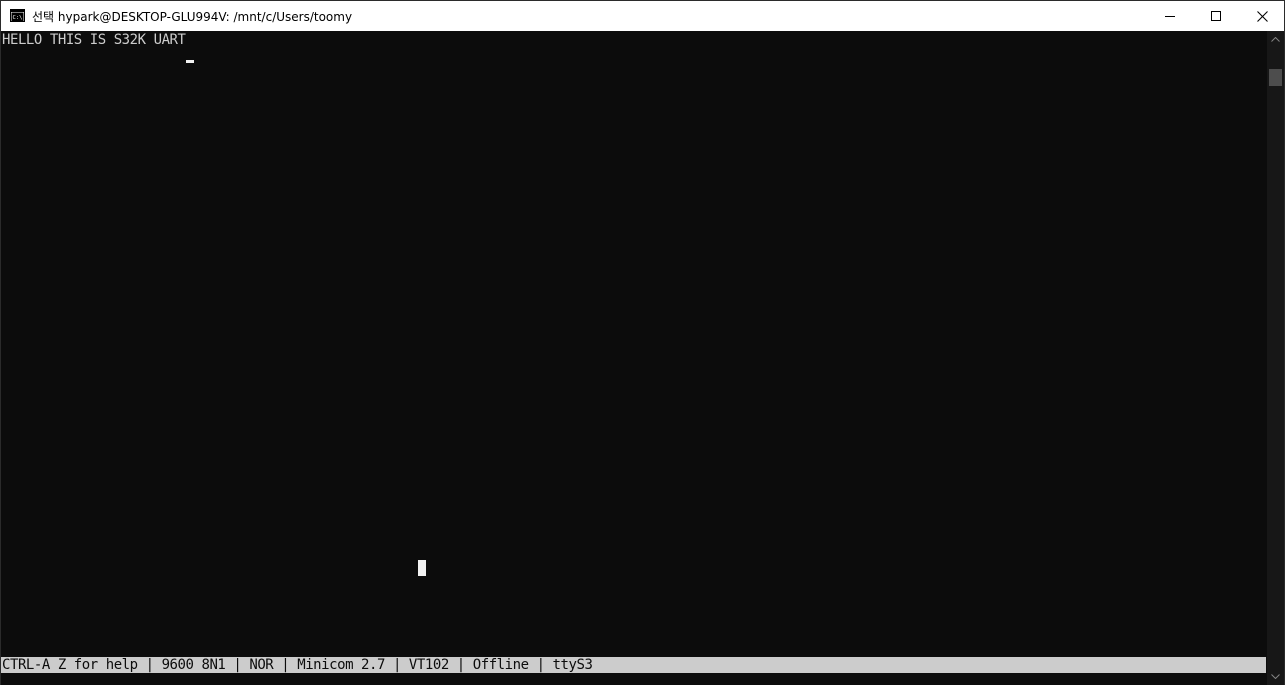 The height and width of the screenshot is (685, 1285). What do you see at coordinates (94, 40) in the screenshot?
I see `terminal-line: HELLO THIS IS S32K UART` at bounding box center [94, 40].